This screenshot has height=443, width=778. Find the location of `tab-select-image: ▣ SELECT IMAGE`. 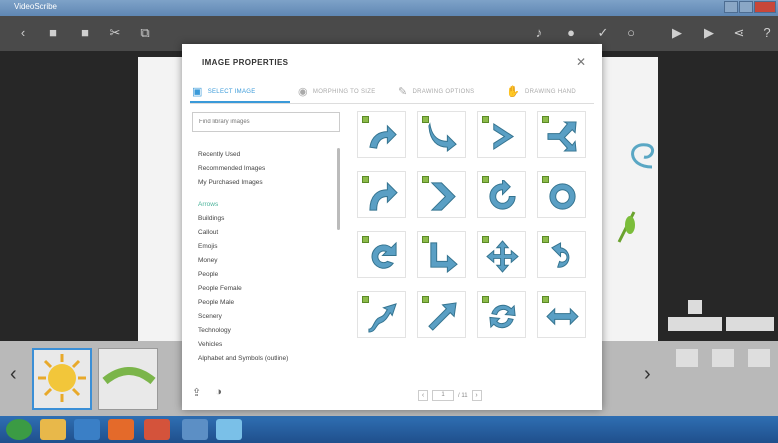

tab-select-image: ▣ SELECT IMAGE is located at coordinates (224, 91).